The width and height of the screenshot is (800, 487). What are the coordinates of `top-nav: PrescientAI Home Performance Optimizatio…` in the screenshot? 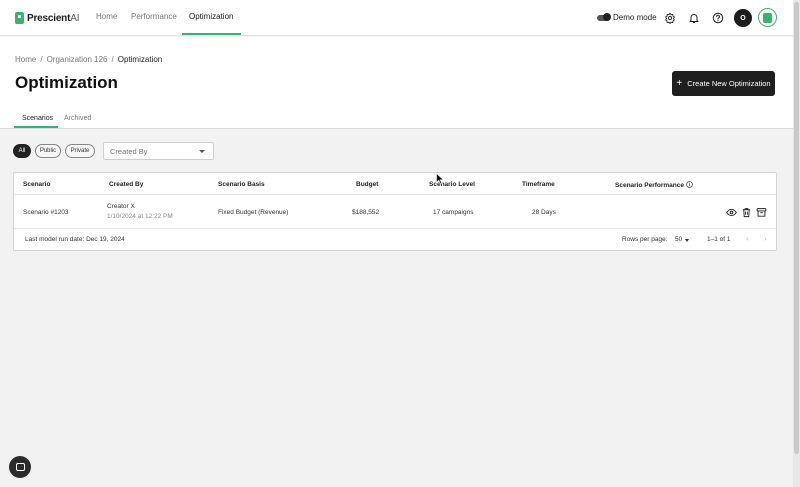 It's located at (396, 18).